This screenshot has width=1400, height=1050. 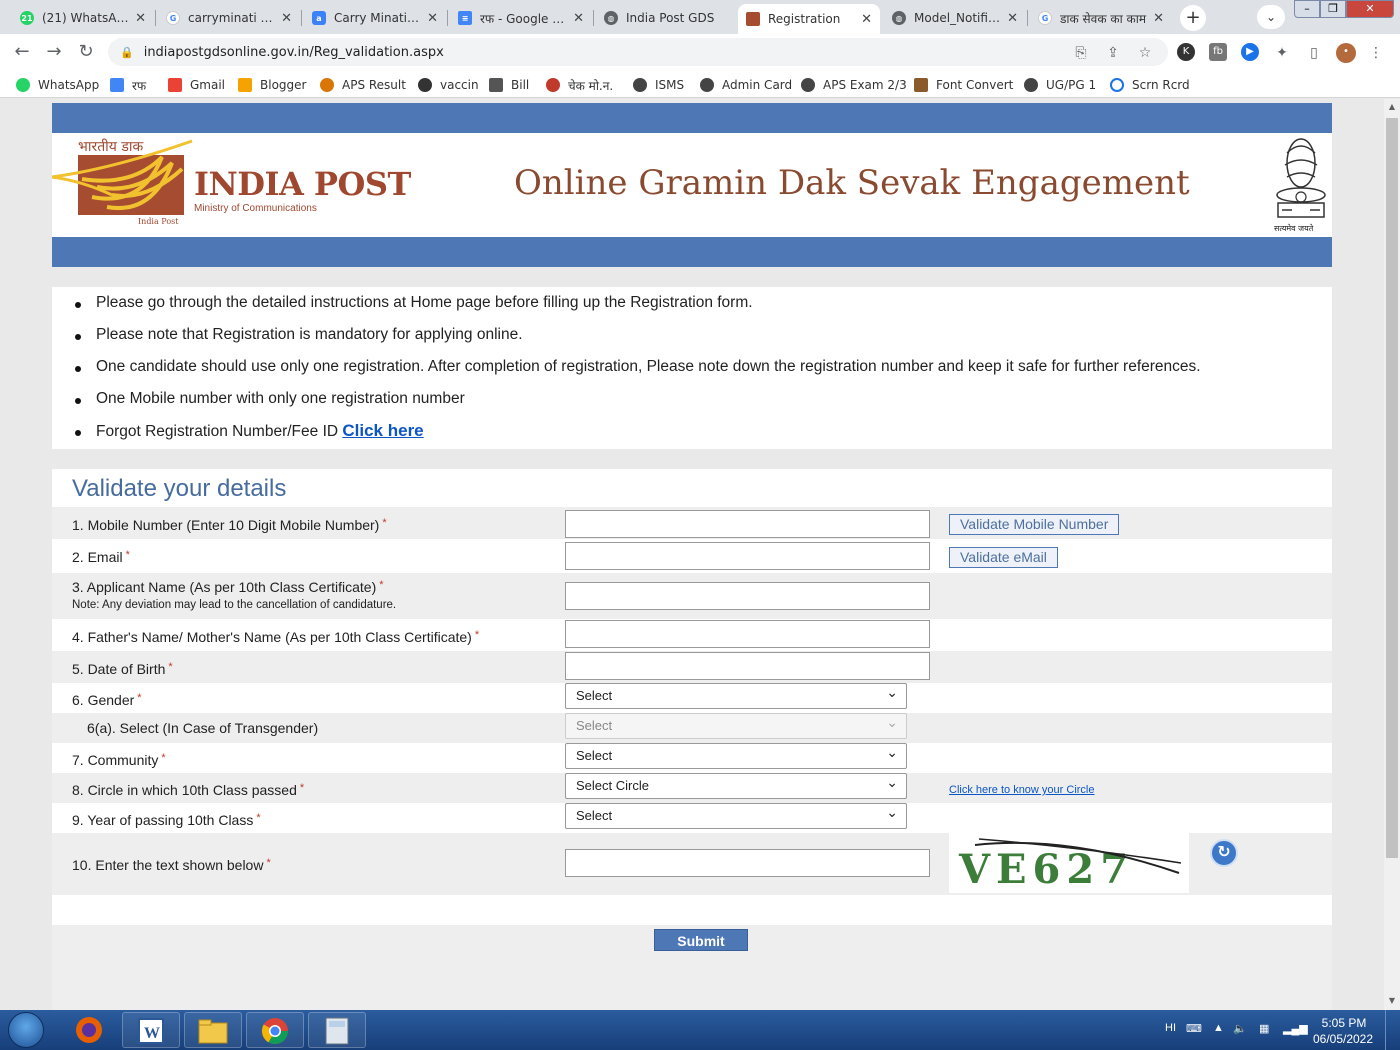 I want to click on keyboard-icon: ⌨, so click(x=1194, y=1028).